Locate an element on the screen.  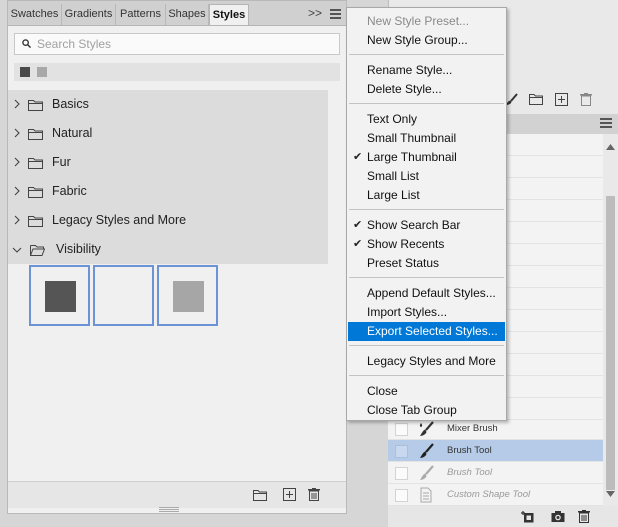
search-input is located at coordinates (182, 44).